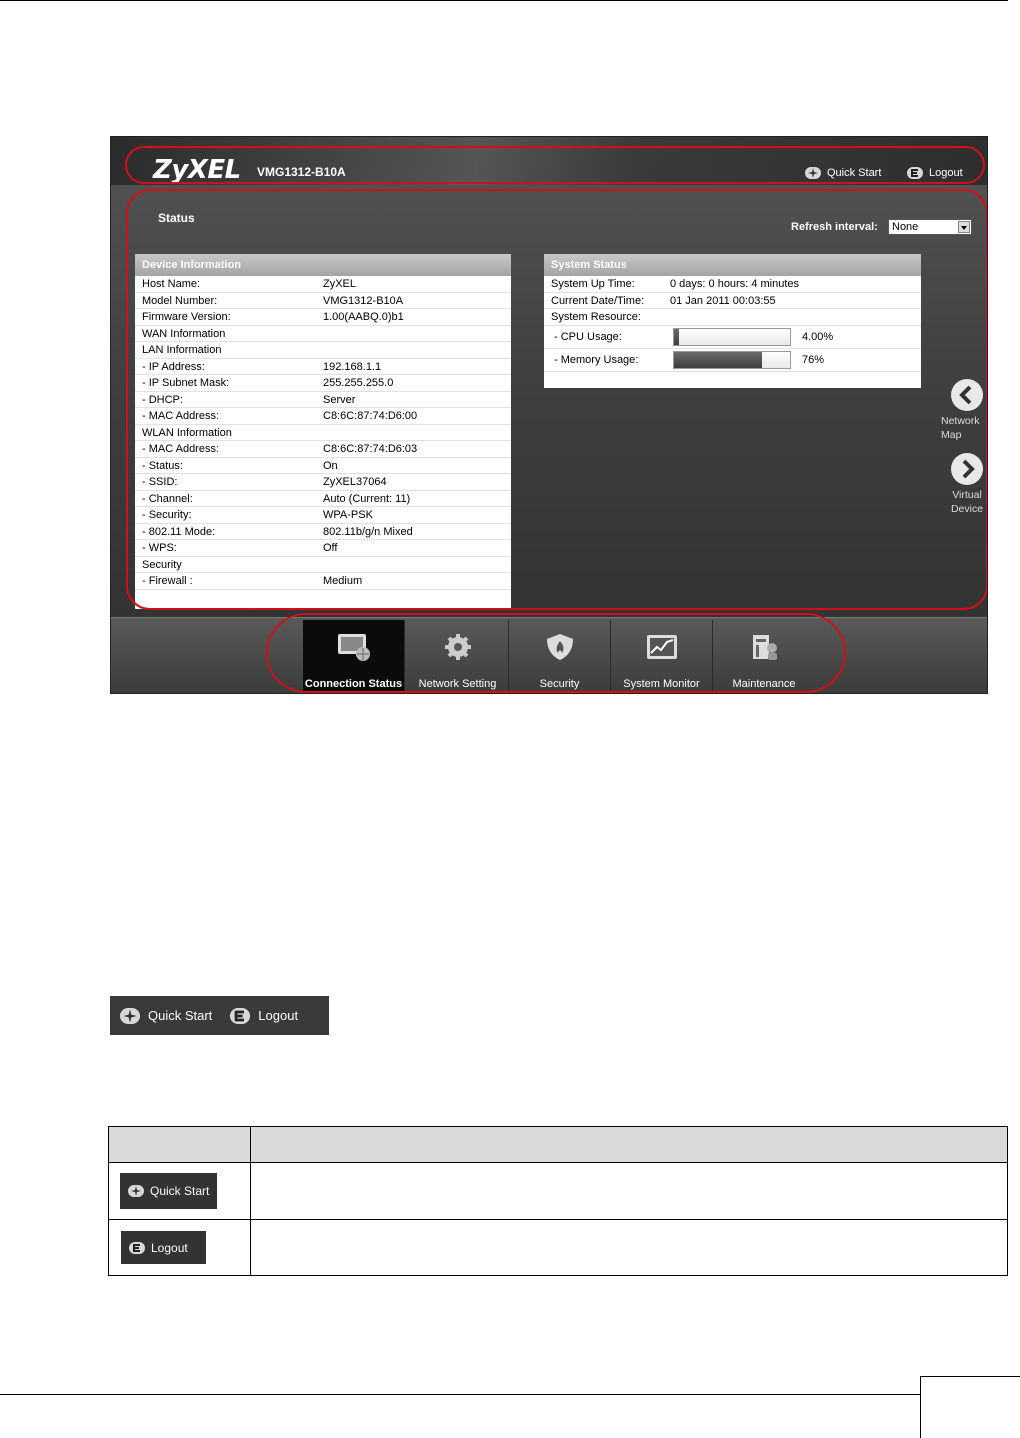 The image size is (1020, 1438). What do you see at coordinates (662, 647) in the screenshot?
I see `chart-icon` at bounding box center [662, 647].